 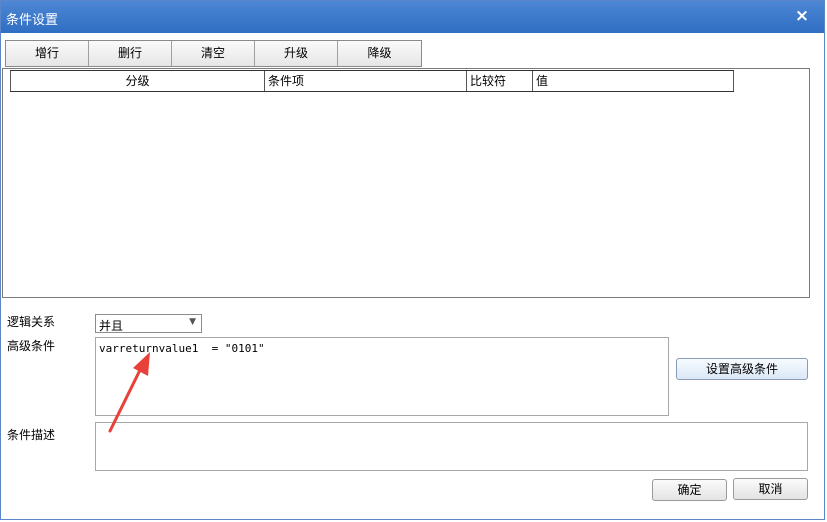 What do you see at coordinates (379, 53) in the screenshot?
I see `demote-level-button: 降级` at bounding box center [379, 53].